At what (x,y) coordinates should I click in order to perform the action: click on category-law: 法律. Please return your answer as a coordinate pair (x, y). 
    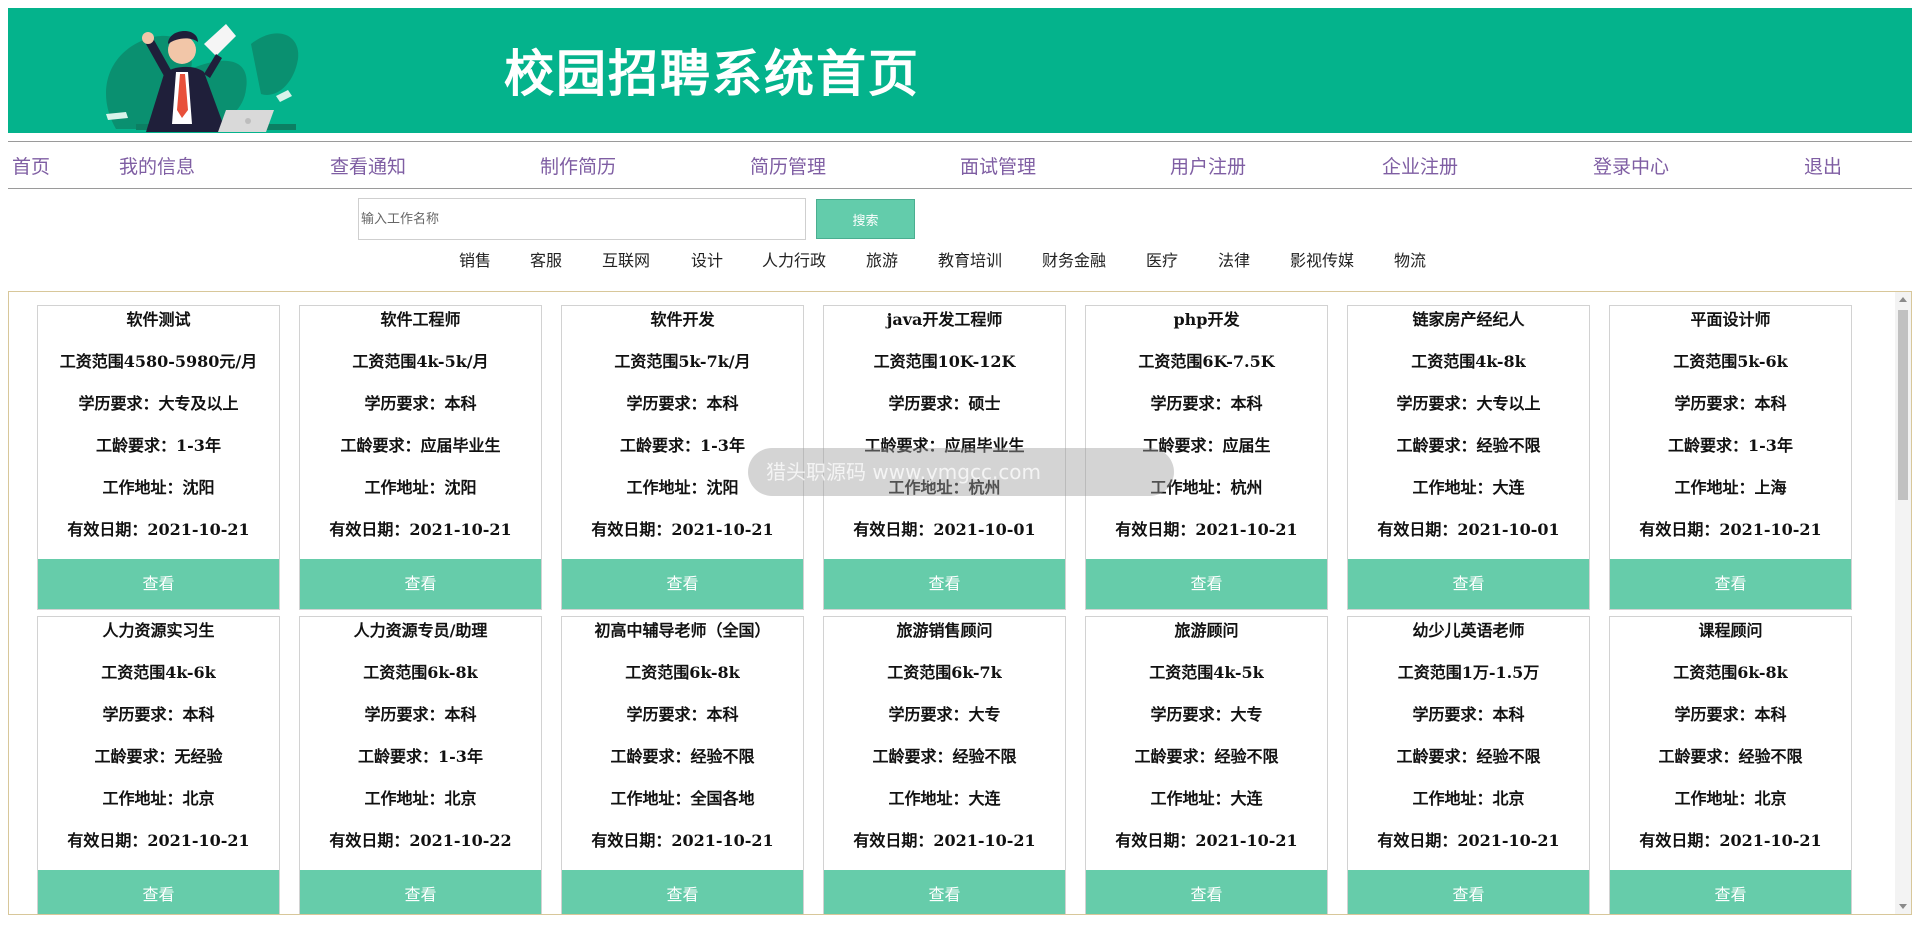
    Looking at the image, I should click on (1234, 261).